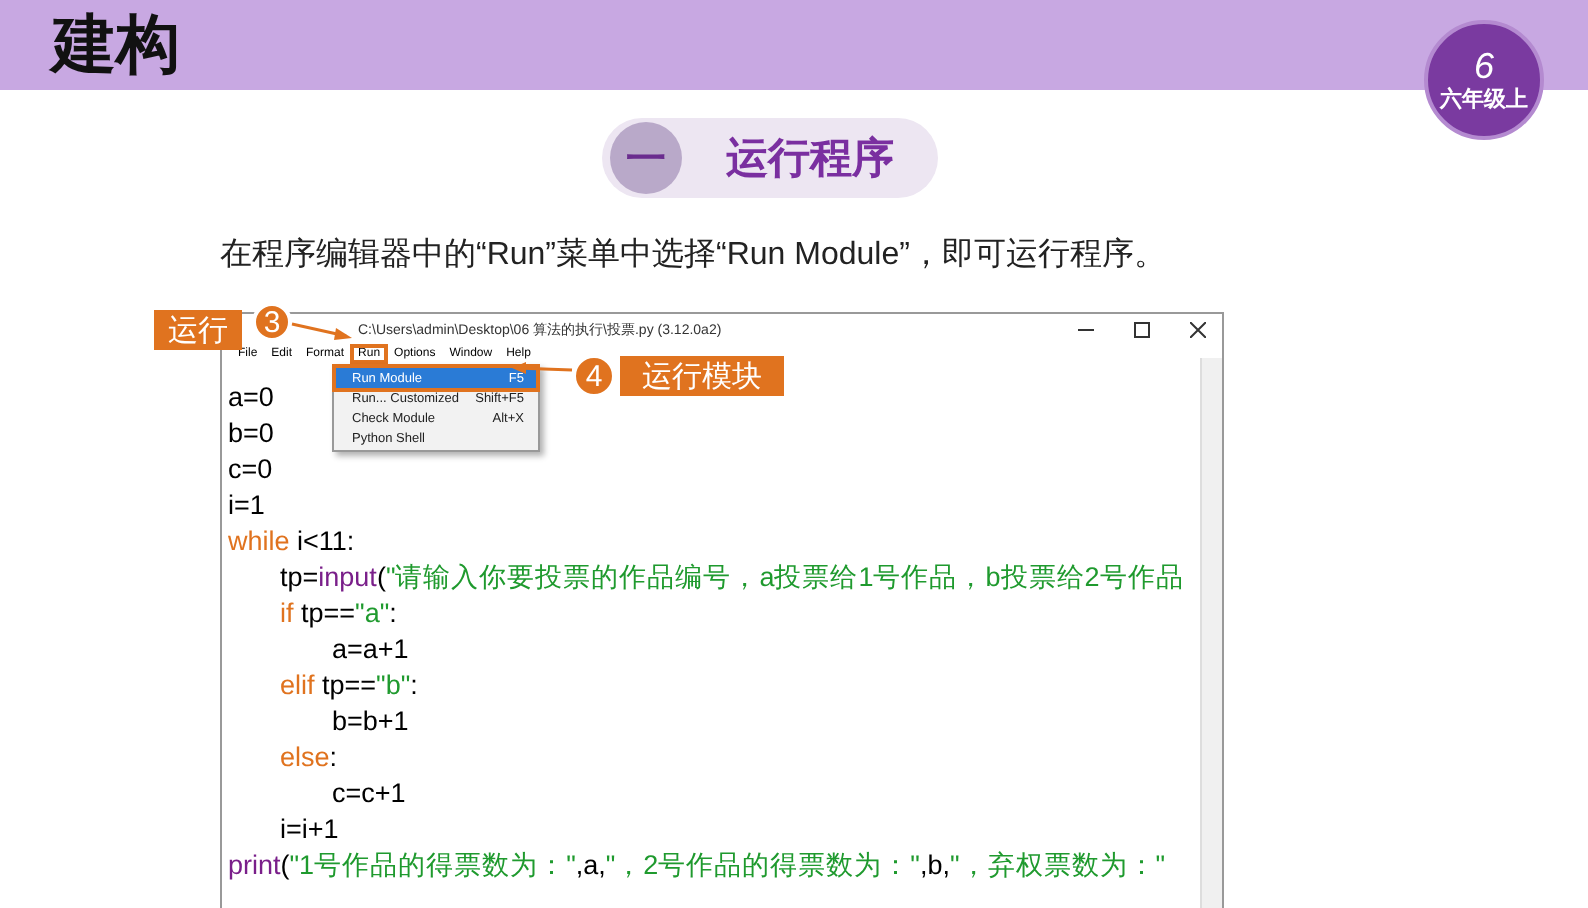 This screenshot has height=908, width=1588. I want to click on code-line: while i<11:, so click(291, 542).